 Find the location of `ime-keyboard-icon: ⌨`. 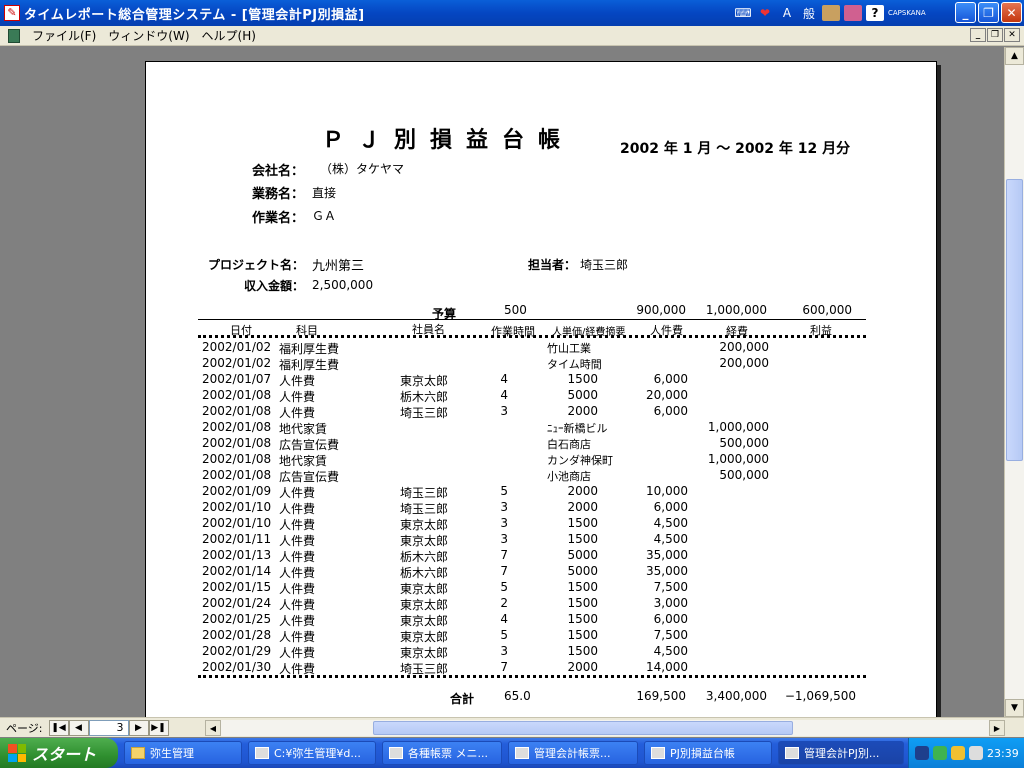

ime-keyboard-icon: ⌨ is located at coordinates (743, 13).